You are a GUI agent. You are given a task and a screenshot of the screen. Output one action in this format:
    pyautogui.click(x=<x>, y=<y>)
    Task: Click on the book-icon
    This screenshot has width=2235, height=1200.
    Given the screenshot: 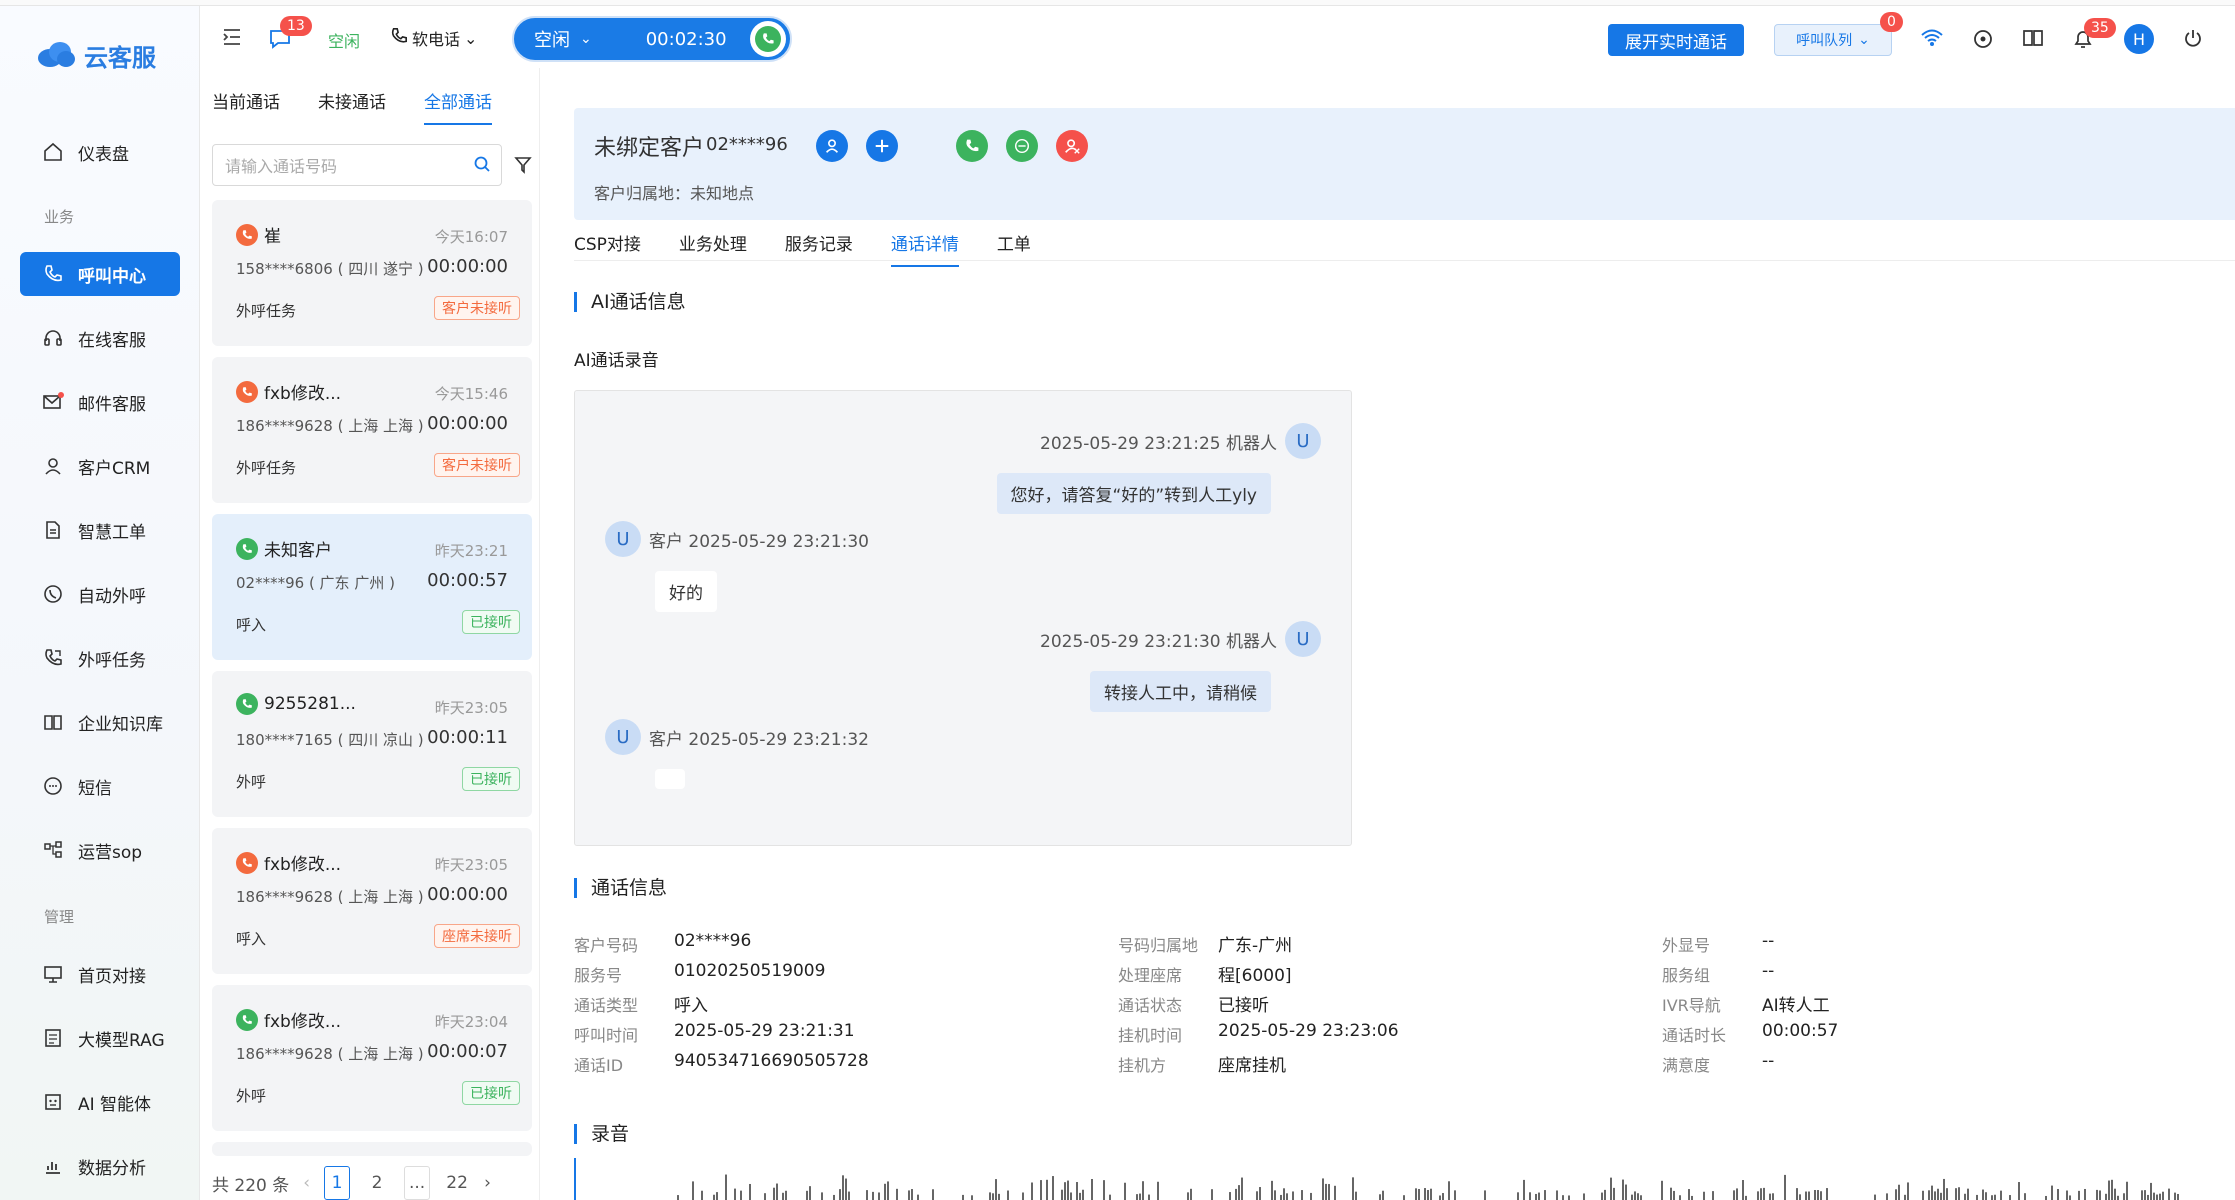 What is the action you would take?
    pyautogui.click(x=2033, y=40)
    